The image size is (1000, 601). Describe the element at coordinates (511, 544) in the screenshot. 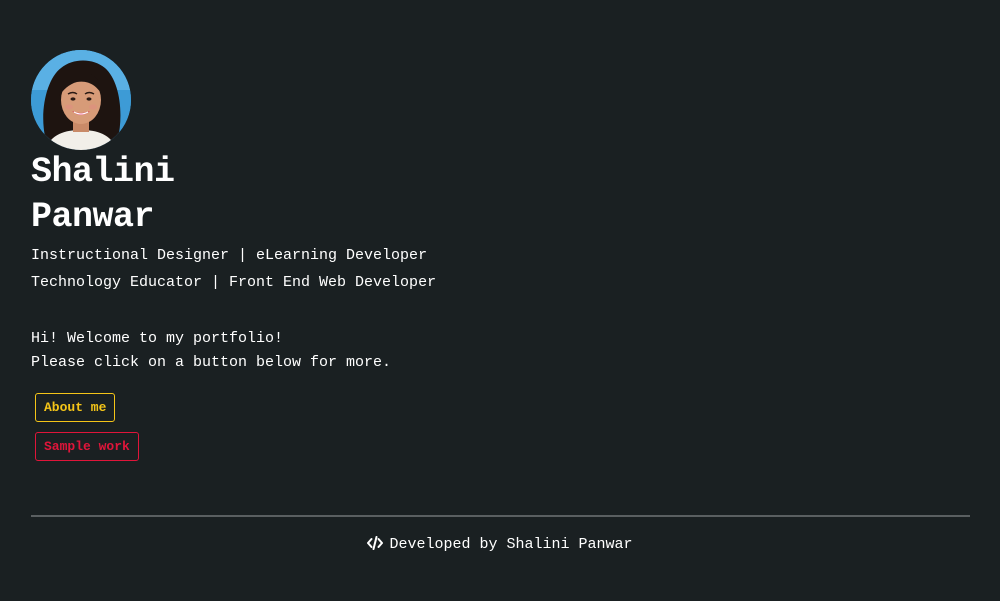

I see `footer-text: Developed by Shalini Panwar` at that location.